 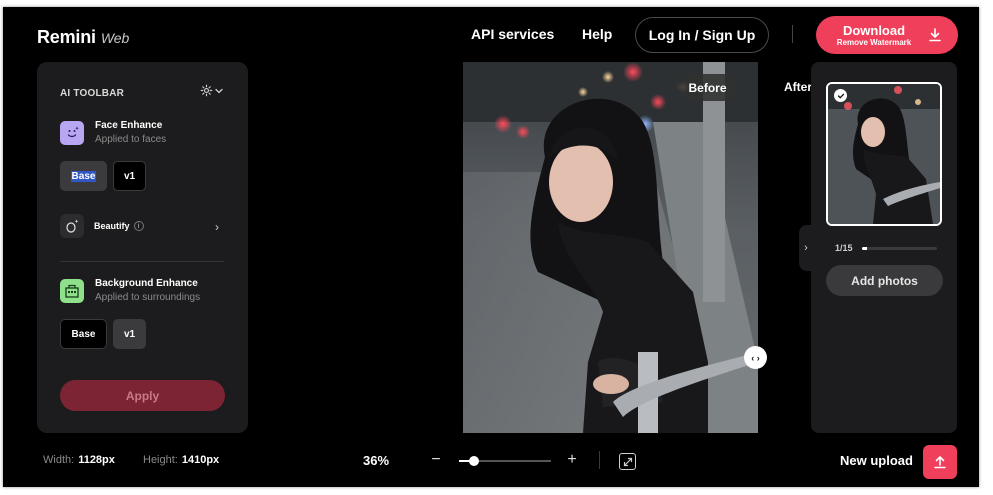 I want to click on face-option-v1: v1, so click(x=129, y=176).